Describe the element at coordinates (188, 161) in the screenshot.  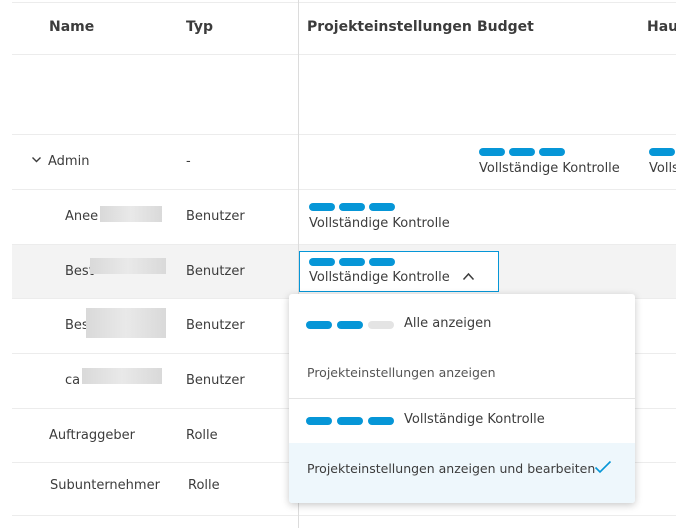
I see `row-type: -` at that location.